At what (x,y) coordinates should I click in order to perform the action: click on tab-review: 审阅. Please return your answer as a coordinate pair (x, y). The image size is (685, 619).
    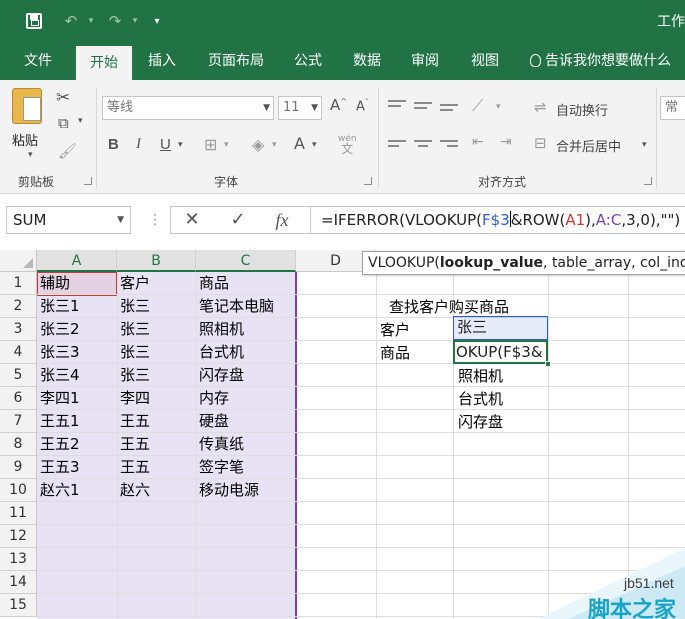
    Looking at the image, I should click on (425, 61).